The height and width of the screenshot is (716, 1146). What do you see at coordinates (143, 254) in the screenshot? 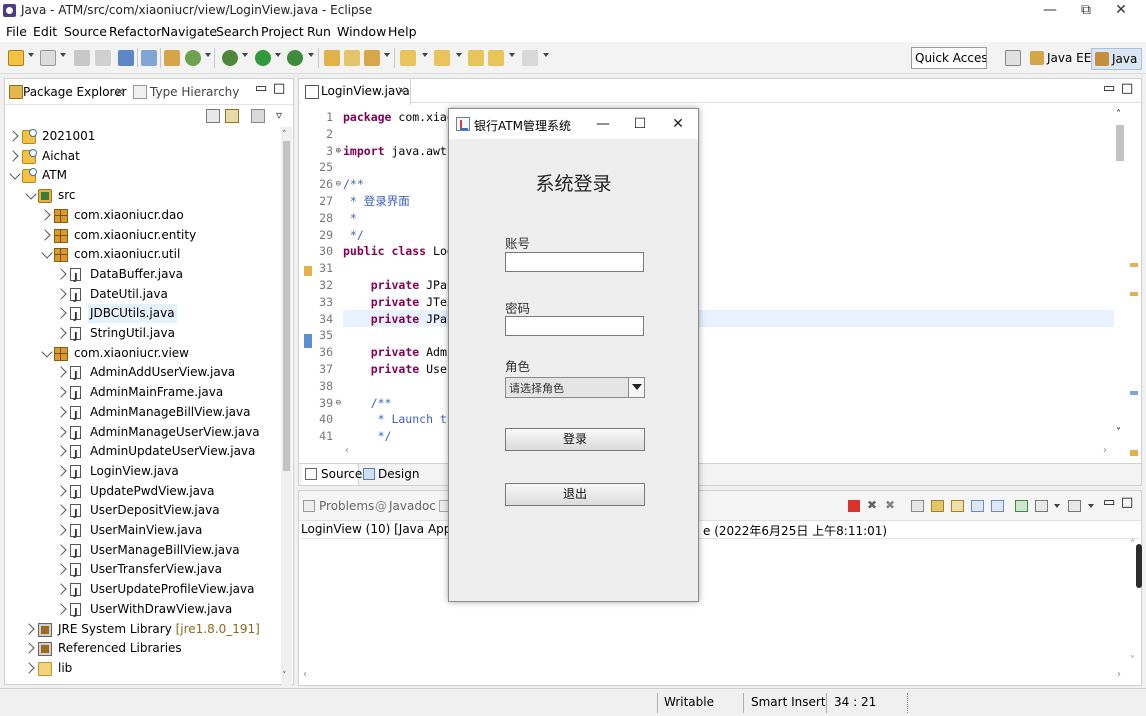
I see `tree-item: com.xiaoniucr.util` at bounding box center [143, 254].